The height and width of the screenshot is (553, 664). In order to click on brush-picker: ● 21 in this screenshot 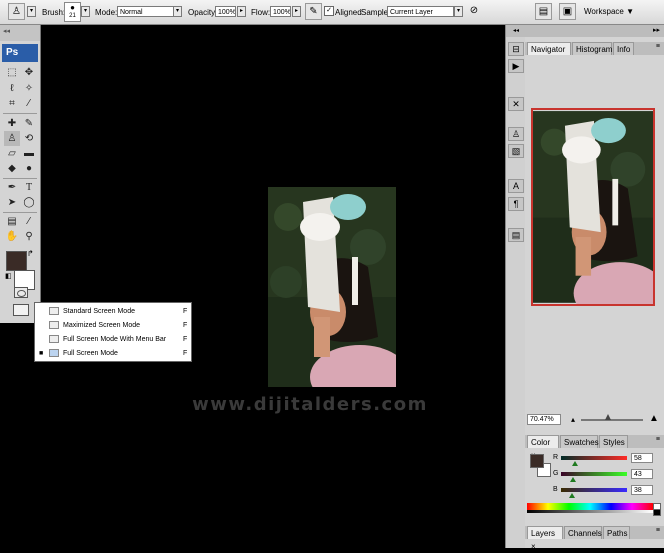, I will do `click(72, 12)`.